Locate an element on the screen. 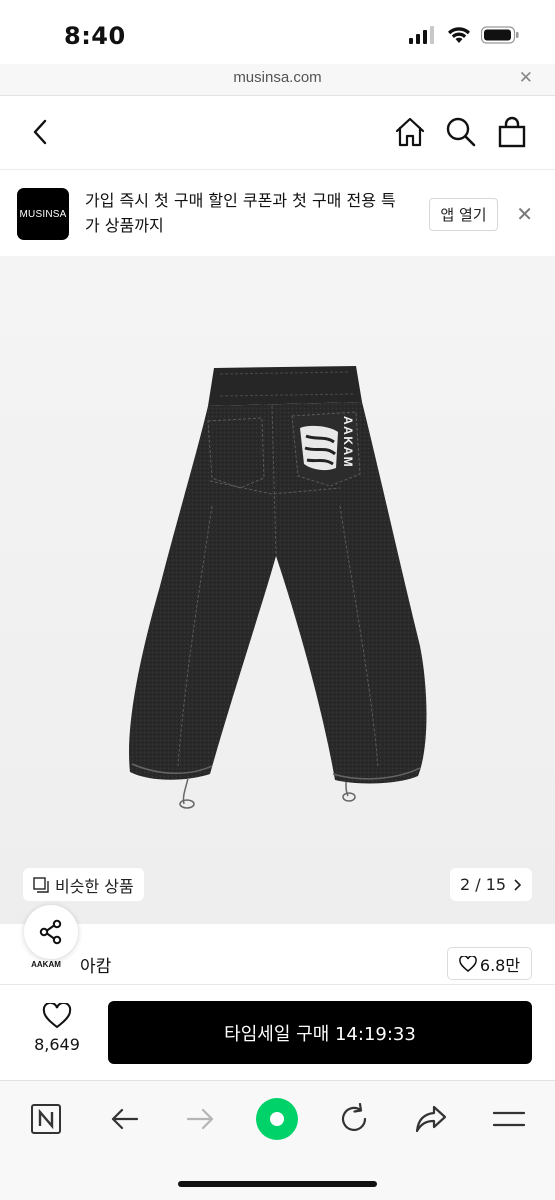  brand-name: 아캄 is located at coordinates (95, 964).